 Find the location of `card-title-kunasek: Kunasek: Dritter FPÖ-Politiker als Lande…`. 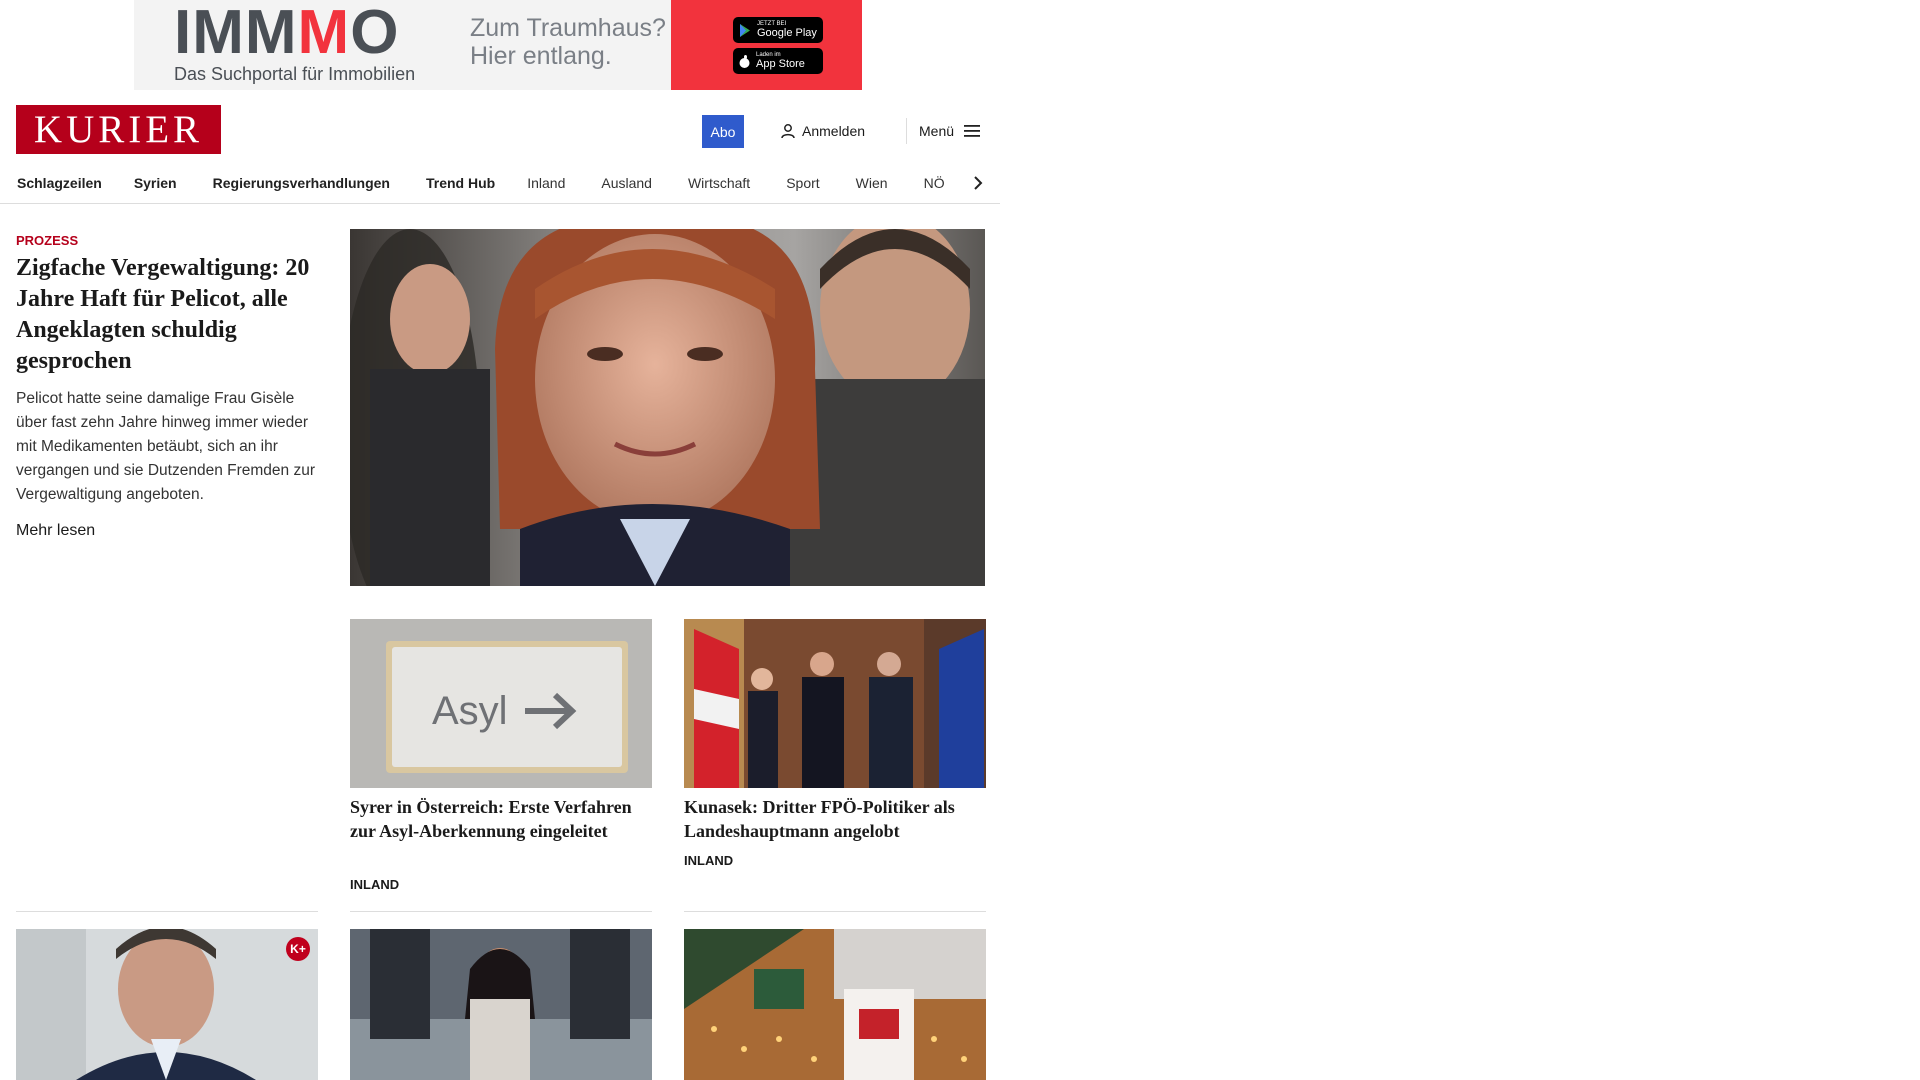

card-title-kunasek: Kunasek: Dritter FPÖ-Politiker als Lande… is located at coordinates (835, 819).